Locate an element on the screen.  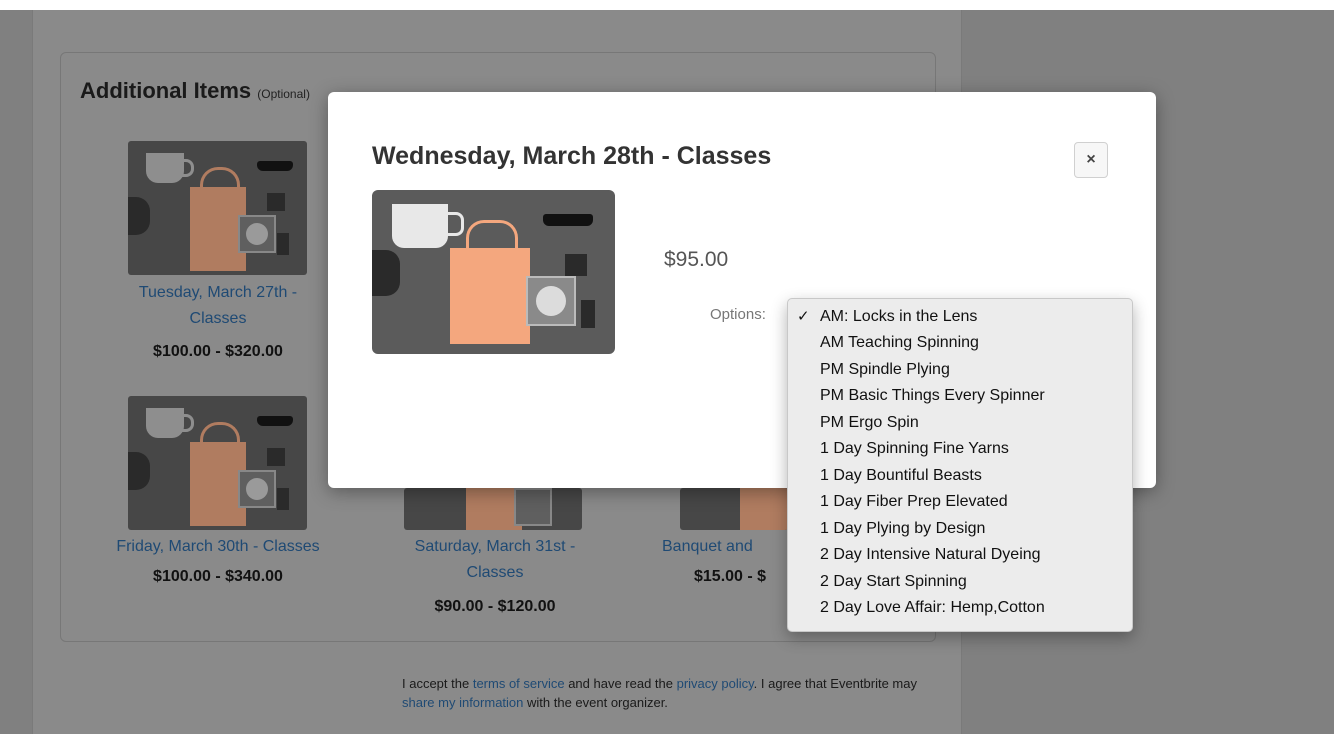
dropdown-option-label: AM: Locks in the Lens is located at coordinates (899, 316).